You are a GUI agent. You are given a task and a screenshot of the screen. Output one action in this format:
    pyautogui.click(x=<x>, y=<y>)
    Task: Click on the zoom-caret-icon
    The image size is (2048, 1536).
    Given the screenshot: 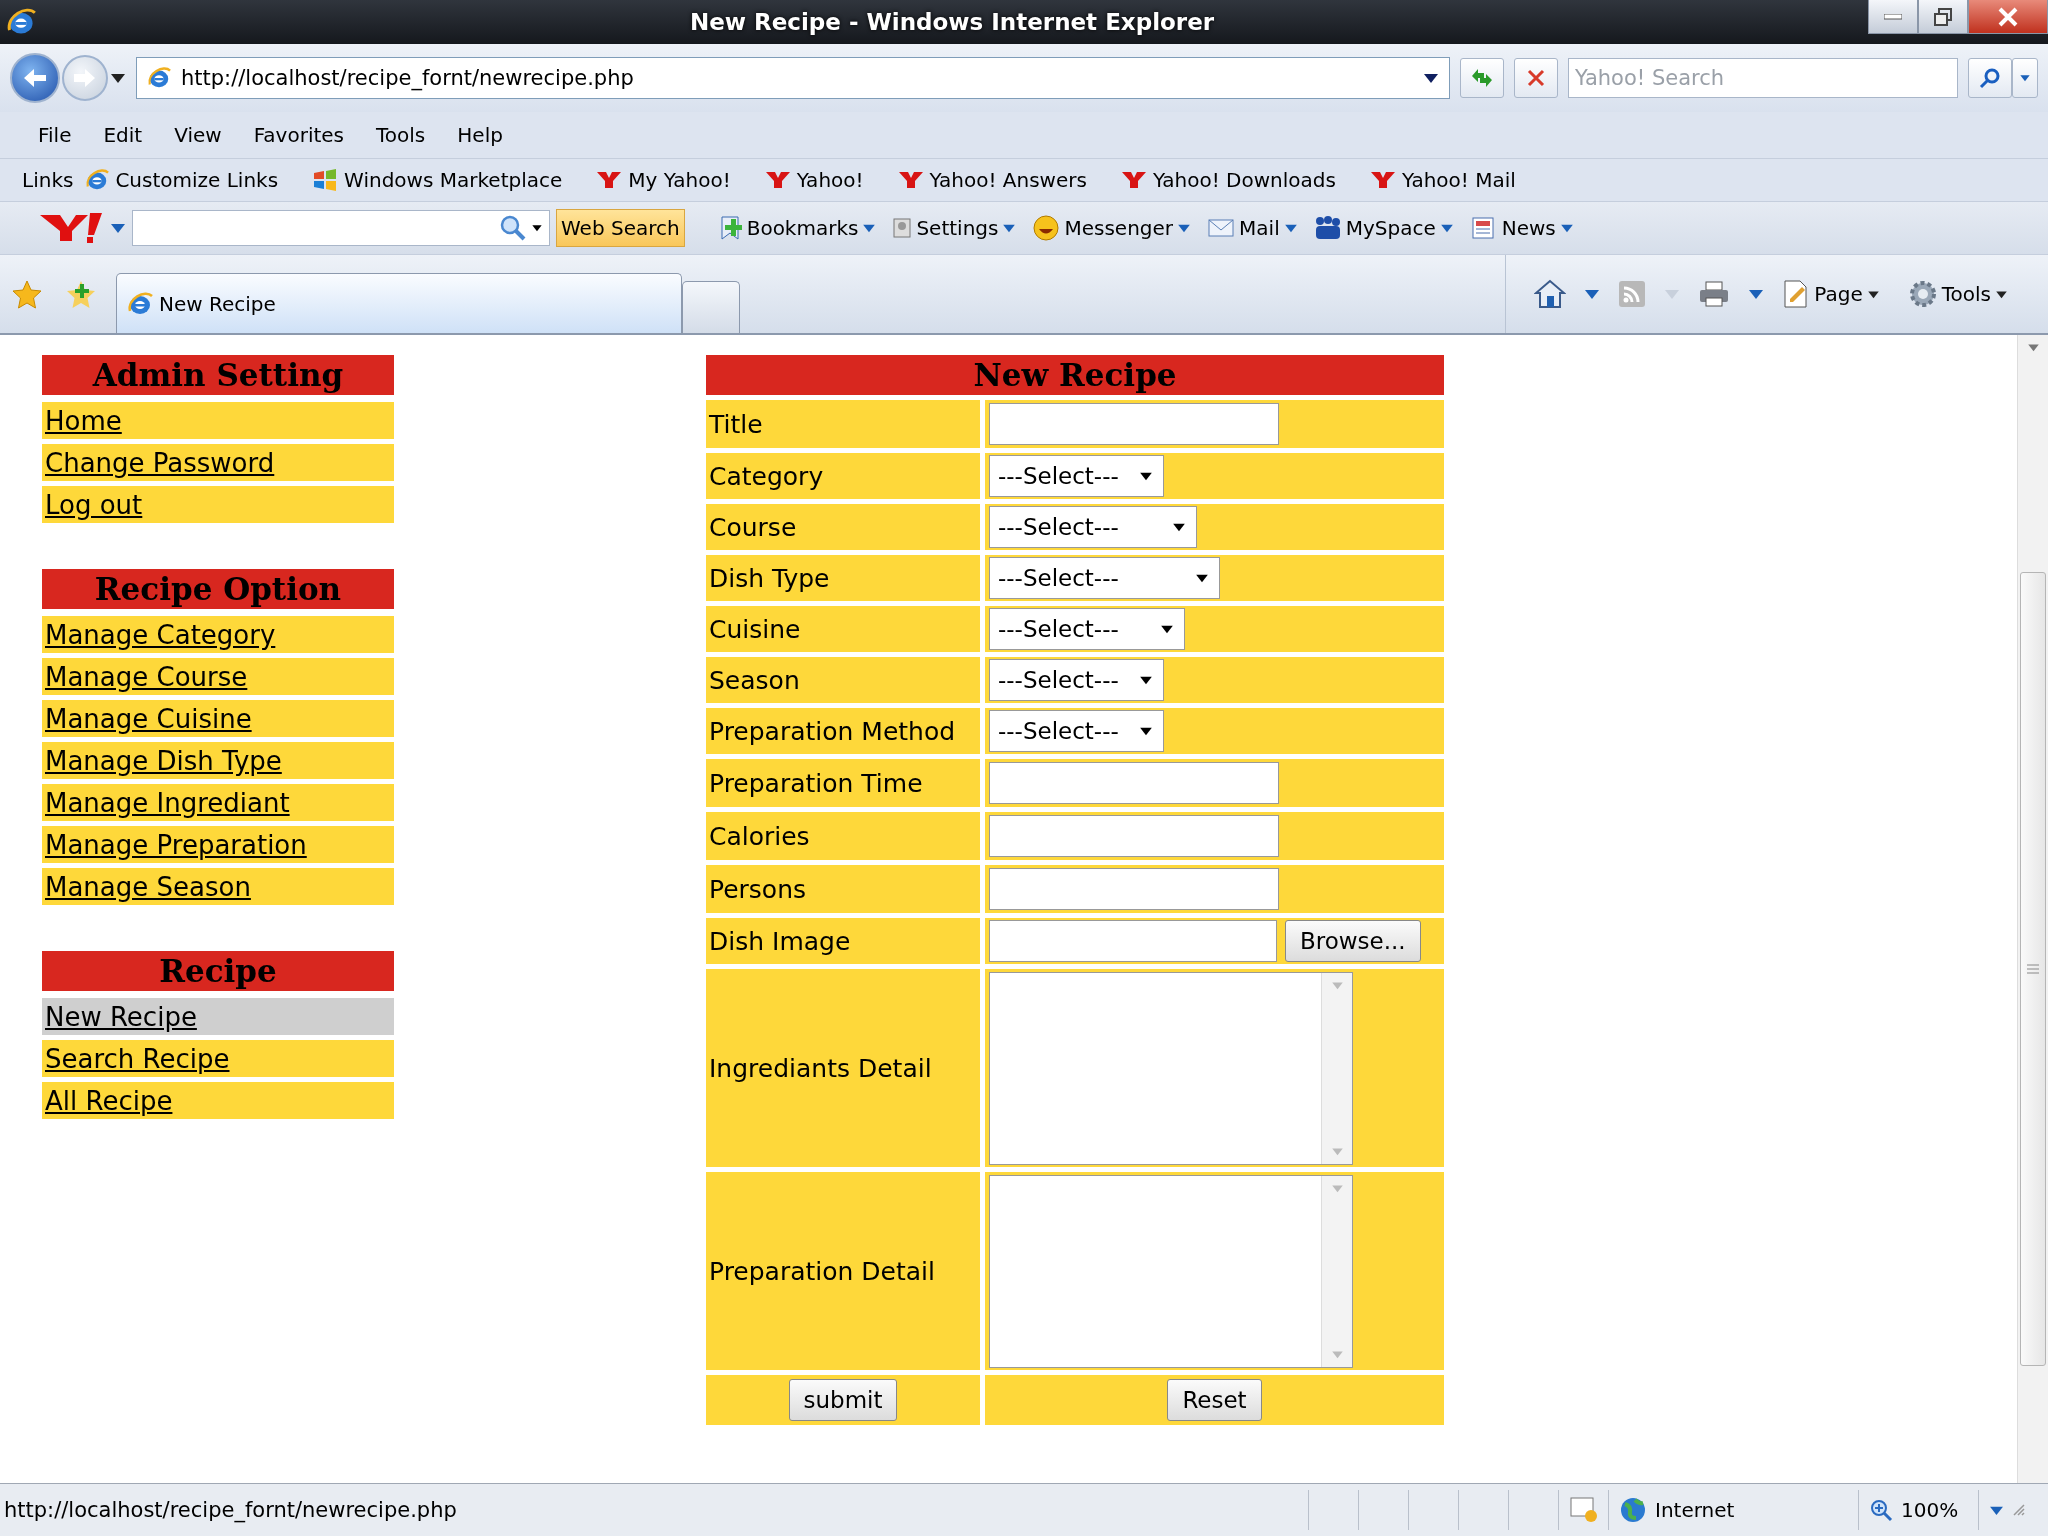 What is the action you would take?
    pyautogui.click(x=1996, y=1510)
    